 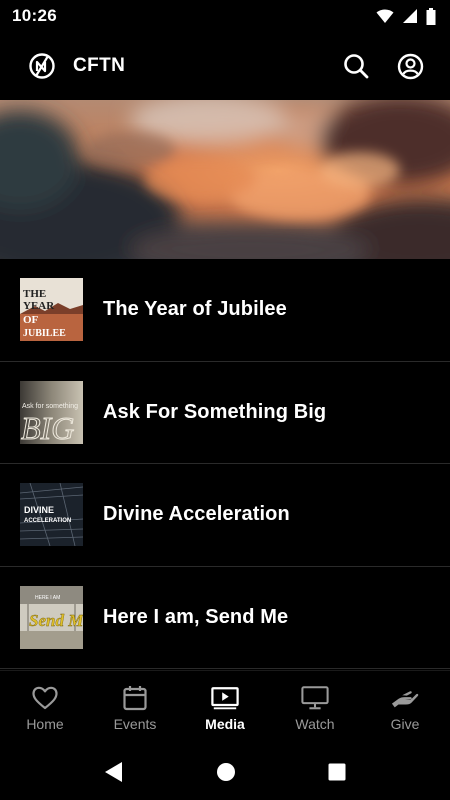 I want to click on nav-label: Watch, so click(x=315, y=723).